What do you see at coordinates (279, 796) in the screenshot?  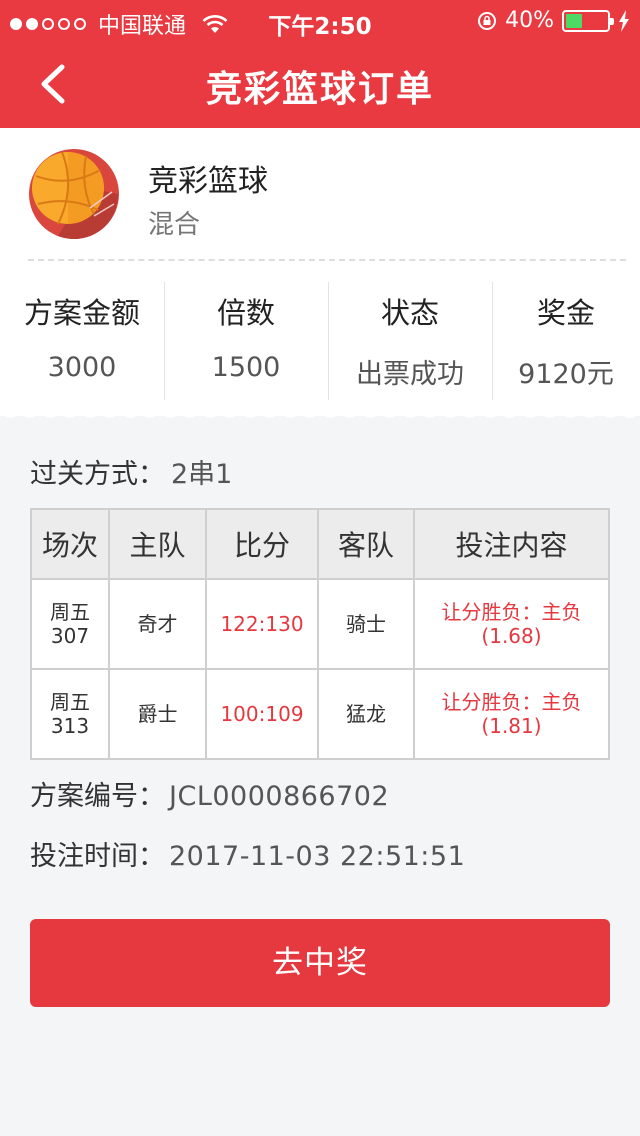 I see `plan-number-value: JCL0000866702` at bounding box center [279, 796].